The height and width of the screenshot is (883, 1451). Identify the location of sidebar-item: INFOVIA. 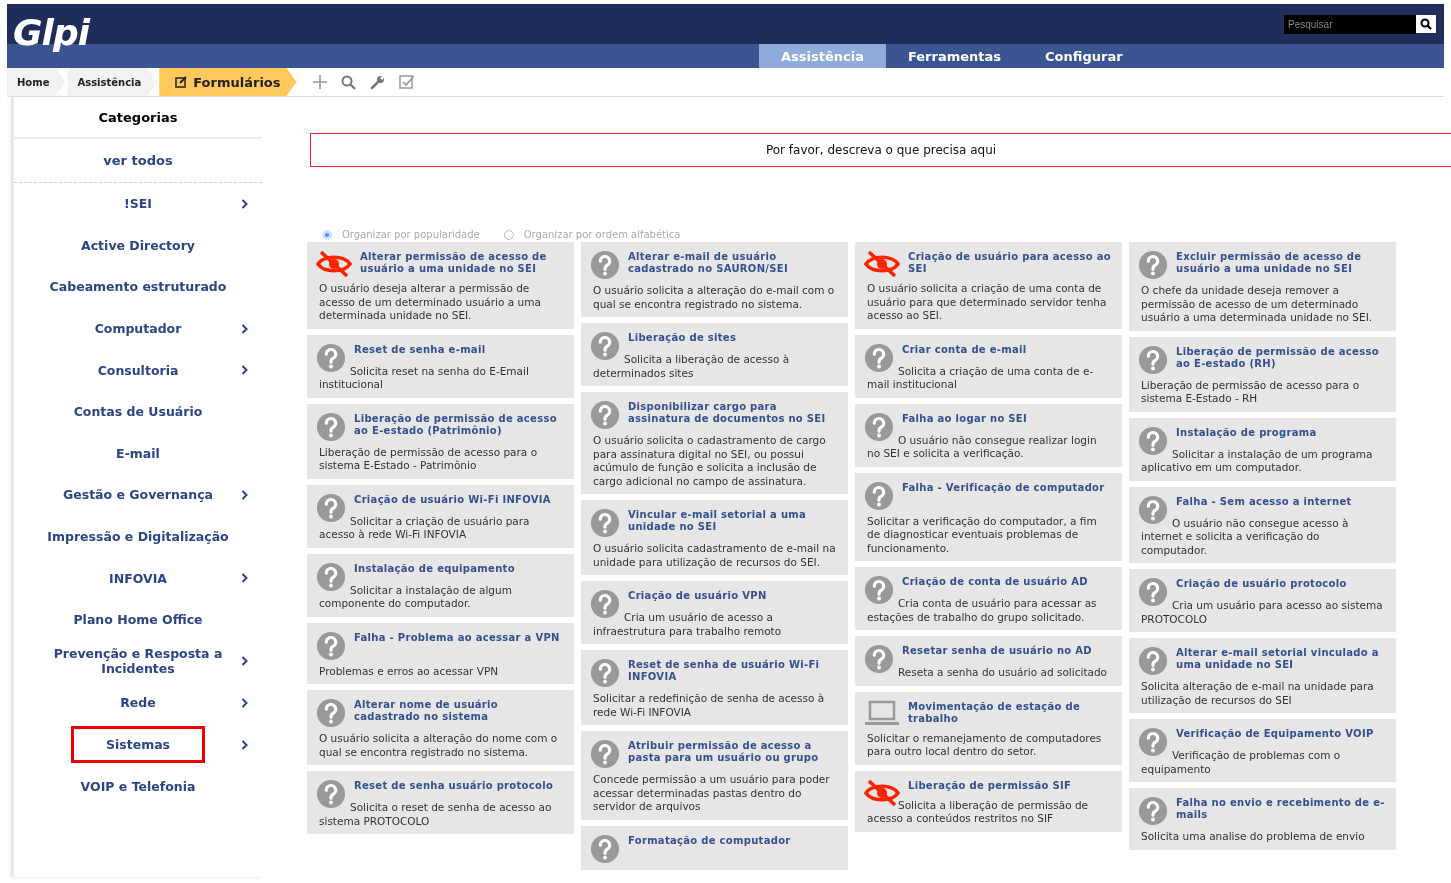
(138, 578).